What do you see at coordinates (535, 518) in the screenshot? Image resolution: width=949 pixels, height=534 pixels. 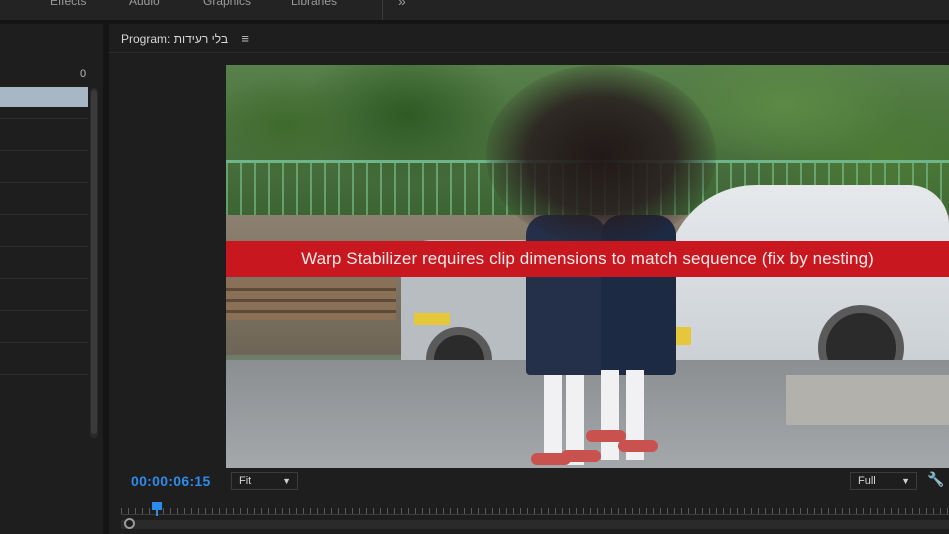 I see `monitor-time-ruler` at bounding box center [535, 518].